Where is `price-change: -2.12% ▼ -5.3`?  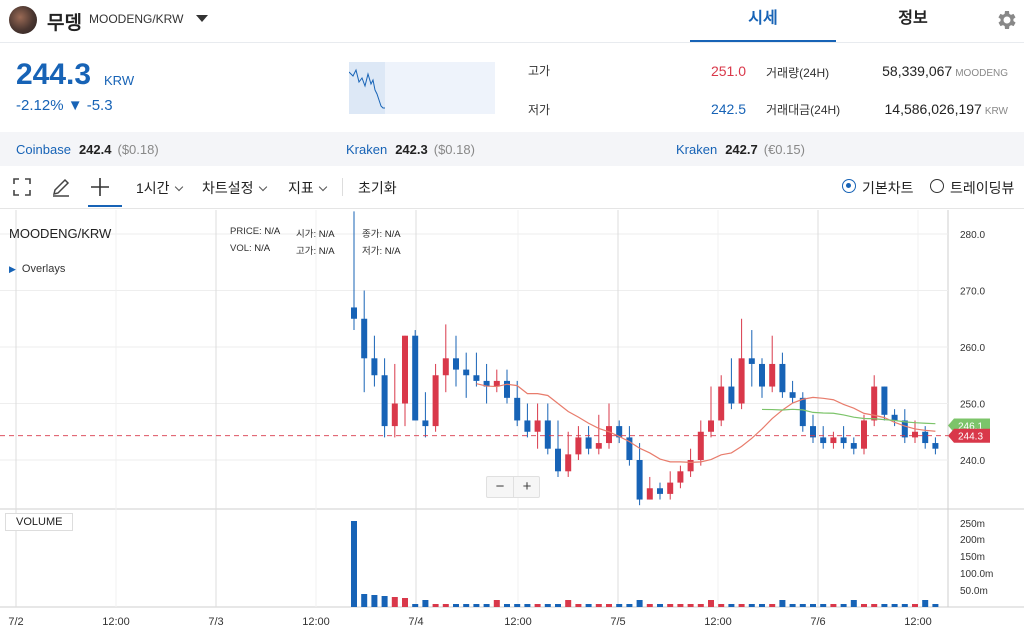
price-change: -2.12% ▼ -5.3 is located at coordinates (64, 105).